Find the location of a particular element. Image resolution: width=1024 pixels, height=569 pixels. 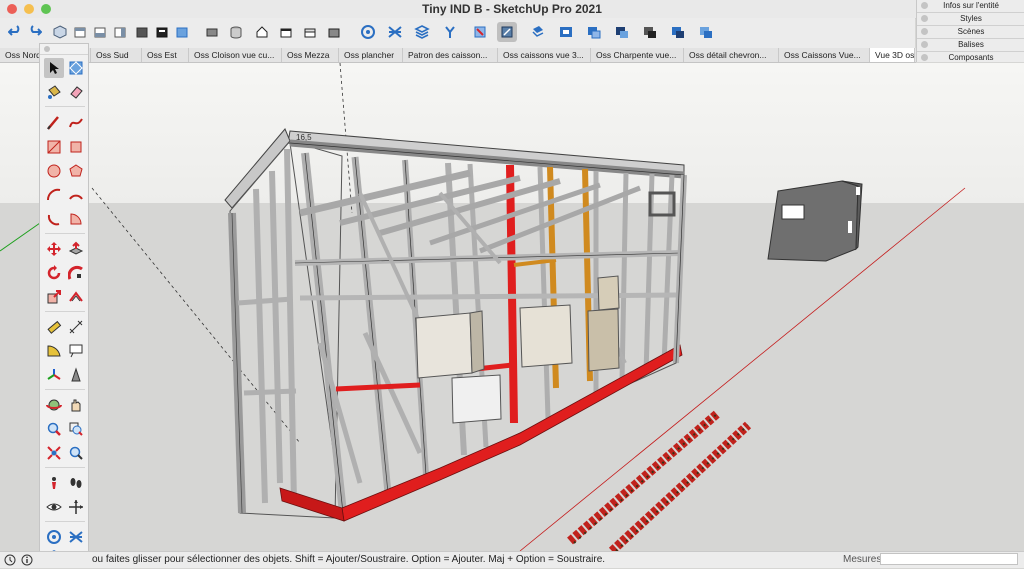

redo-icon is located at coordinates (35, 32).